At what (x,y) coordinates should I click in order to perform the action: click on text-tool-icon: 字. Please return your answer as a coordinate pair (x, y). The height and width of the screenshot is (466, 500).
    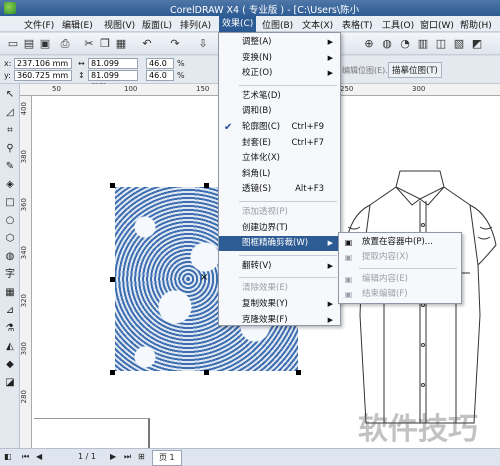
    Looking at the image, I should click on (10, 275).